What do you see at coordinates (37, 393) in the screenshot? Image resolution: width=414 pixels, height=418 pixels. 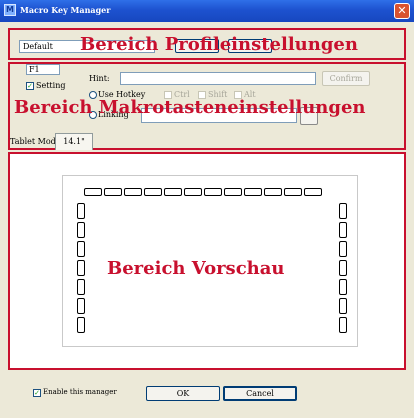 I see `enable-manager-checkbox: ✓` at bounding box center [37, 393].